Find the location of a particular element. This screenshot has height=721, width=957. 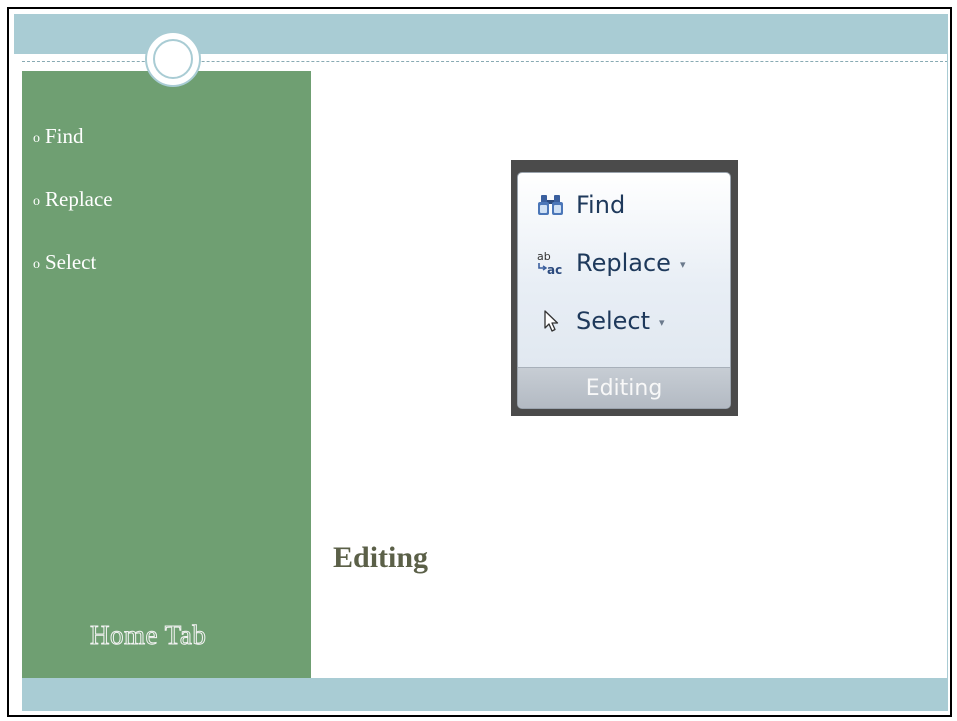

editing-group-panel: Find ab ac Replace ▾ Select ▾ Editing is located at coordinates (624, 290).